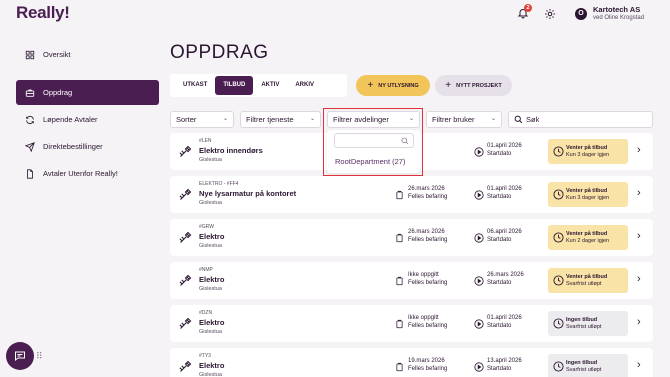  I want to click on status-badge: Ingen tilbud Svarfrist utløpt, so click(588, 365).